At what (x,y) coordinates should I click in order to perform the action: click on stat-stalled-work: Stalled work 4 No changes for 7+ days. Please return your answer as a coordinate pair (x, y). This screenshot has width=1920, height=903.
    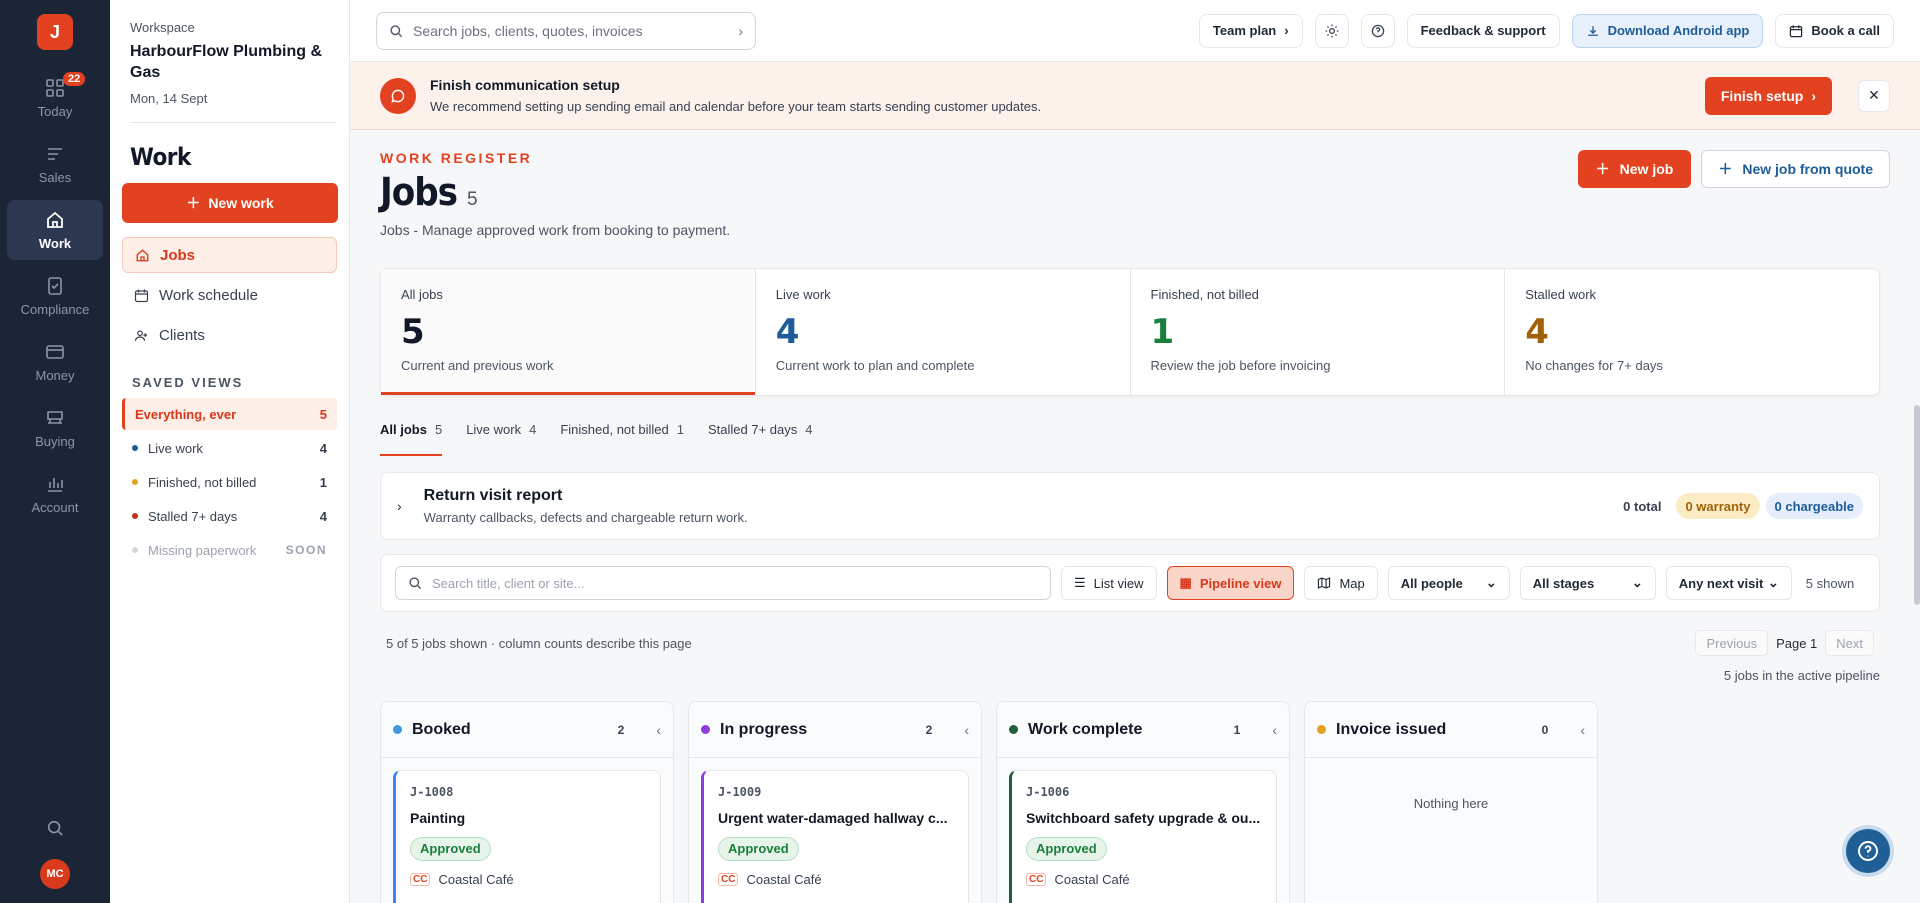
    Looking at the image, I should click on (1692, 332).